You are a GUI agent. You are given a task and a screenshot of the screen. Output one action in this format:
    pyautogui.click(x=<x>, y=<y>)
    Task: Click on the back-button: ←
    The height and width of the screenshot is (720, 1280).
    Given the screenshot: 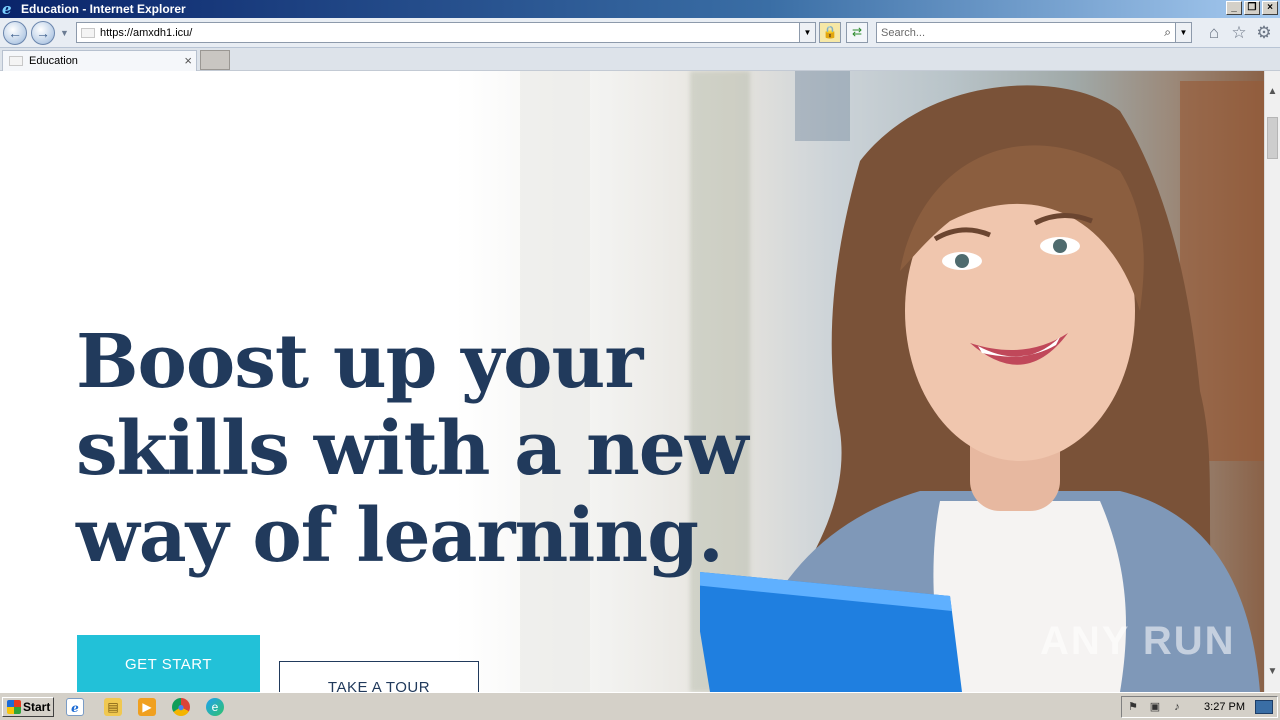 What is the action you would take?
    pyautogui.click(x=15, y=33)
    